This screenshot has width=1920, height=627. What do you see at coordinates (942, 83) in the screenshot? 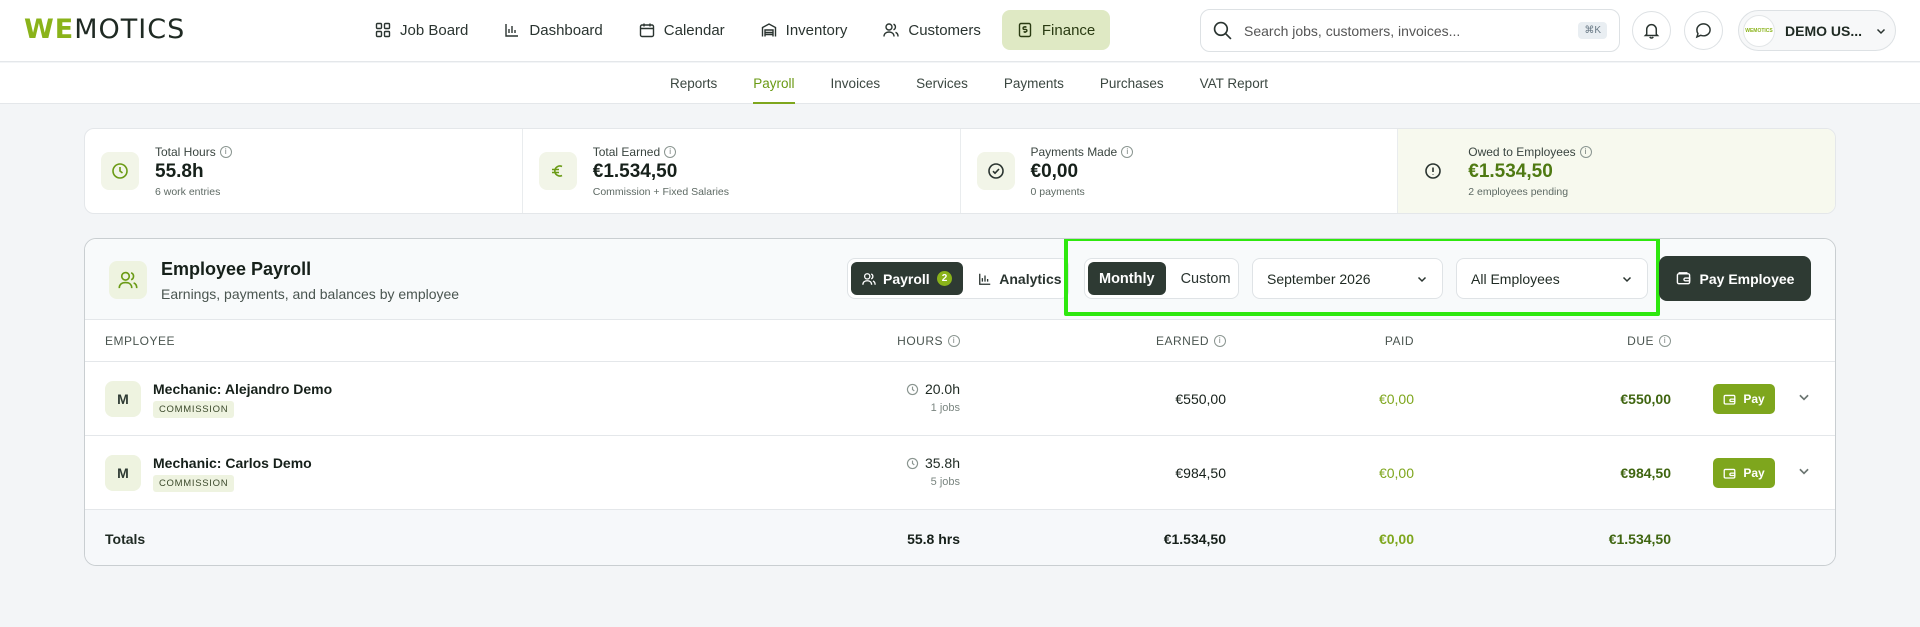
I see `tab-services: Services` at bounding box center [942, 83].